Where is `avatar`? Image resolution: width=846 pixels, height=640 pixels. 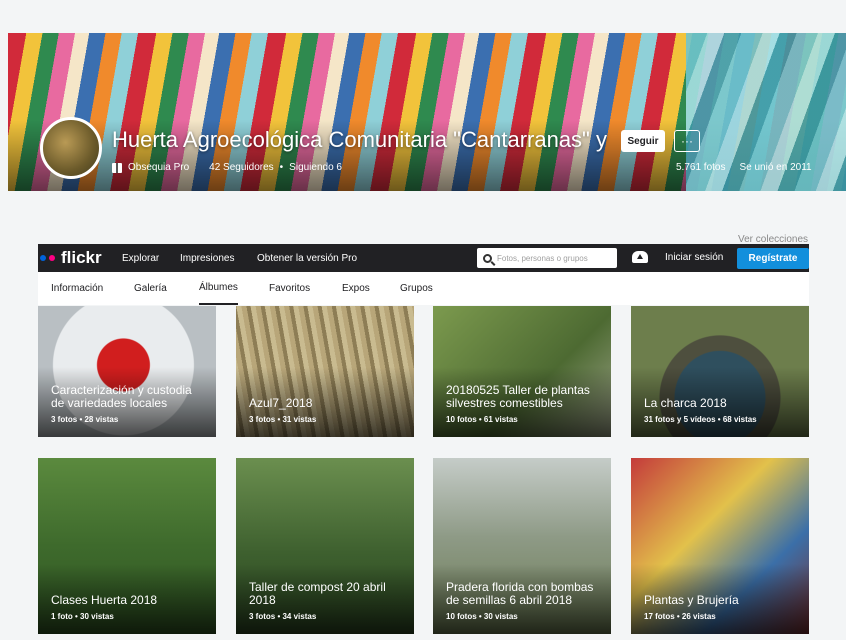
avatar is located at coordinates (71, 148).